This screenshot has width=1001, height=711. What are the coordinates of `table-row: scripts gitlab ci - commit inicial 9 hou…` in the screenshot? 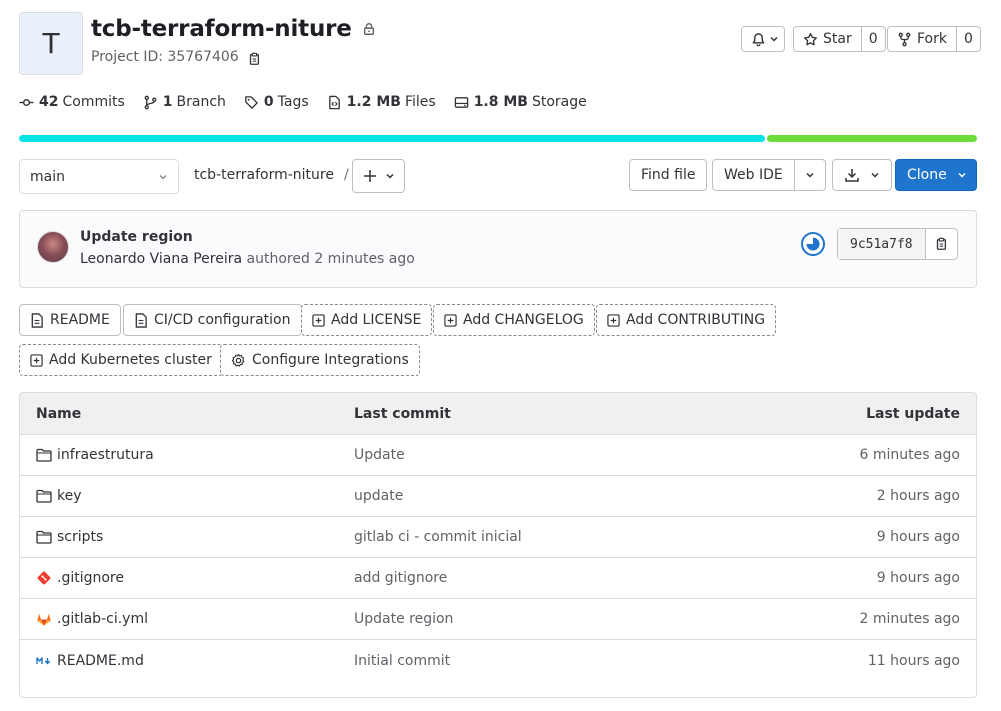 It's located at (498, 537).